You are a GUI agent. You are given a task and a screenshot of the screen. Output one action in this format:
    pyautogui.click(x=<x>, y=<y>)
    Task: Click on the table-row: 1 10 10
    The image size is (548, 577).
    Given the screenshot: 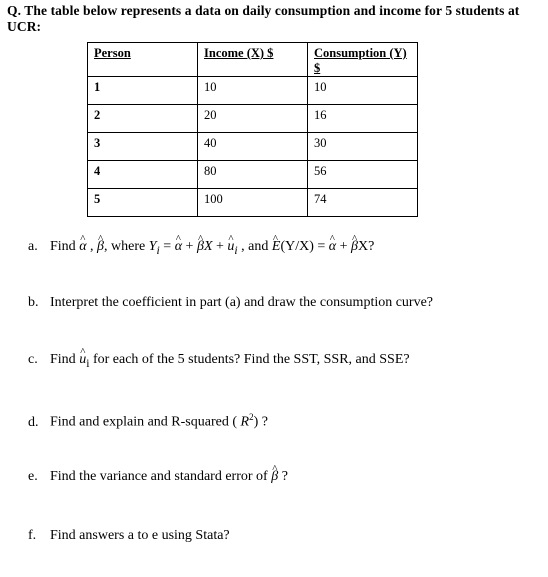 What is the action you would take?
    pyautogui.click(x=252, y=90)
    